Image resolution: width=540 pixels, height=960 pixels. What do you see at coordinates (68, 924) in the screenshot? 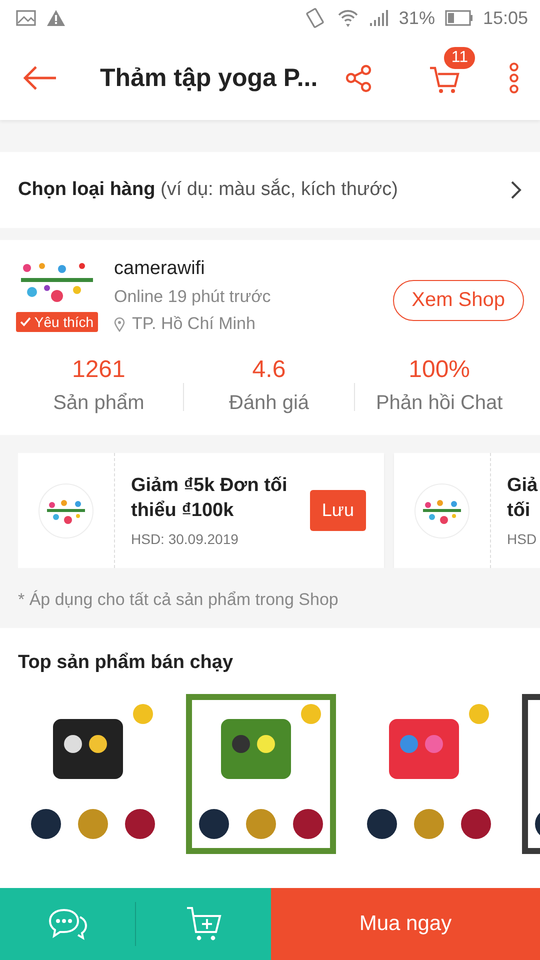
I see `chat-bubbles-icon` at bounding box center [68, 924].